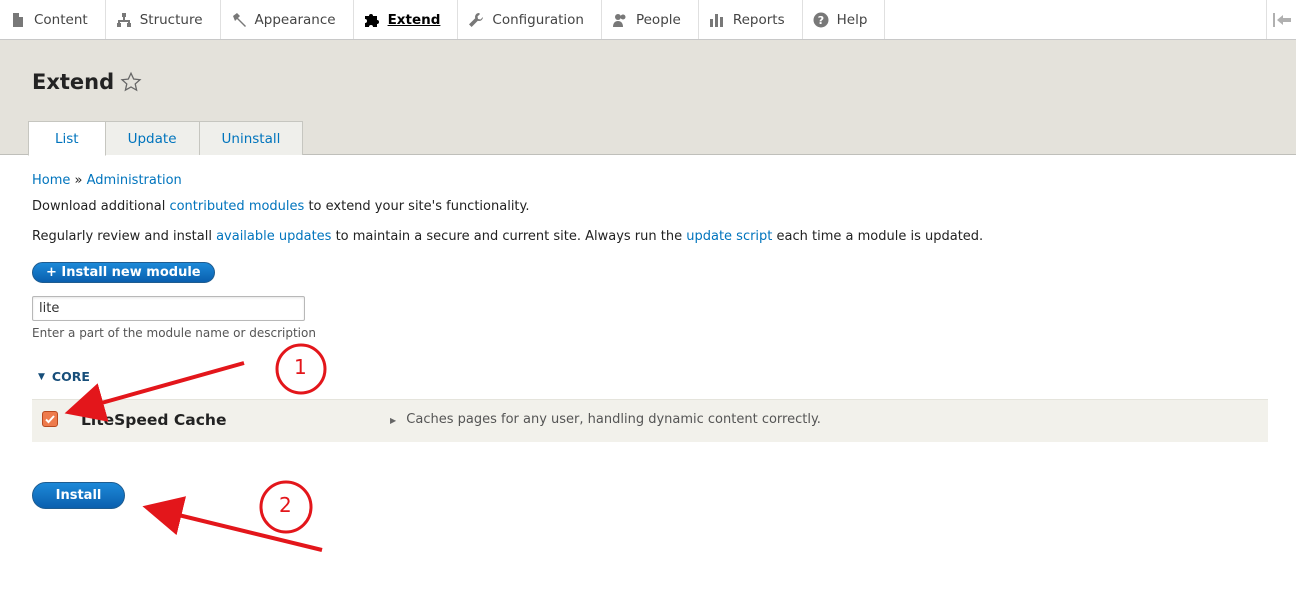 The image size is (1296, 606). I want to click on breadcrumb: Home » Administration, so click(107, 180).